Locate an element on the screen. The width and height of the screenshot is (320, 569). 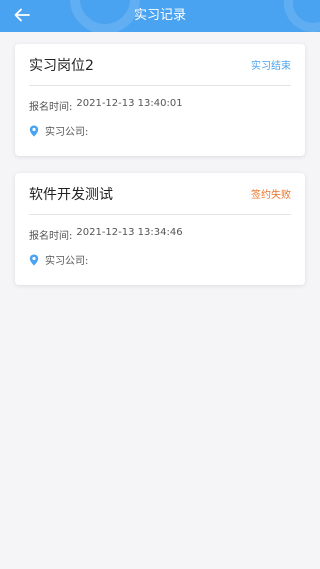
page-title: 实习记录 is located at coordinates (159, 15).